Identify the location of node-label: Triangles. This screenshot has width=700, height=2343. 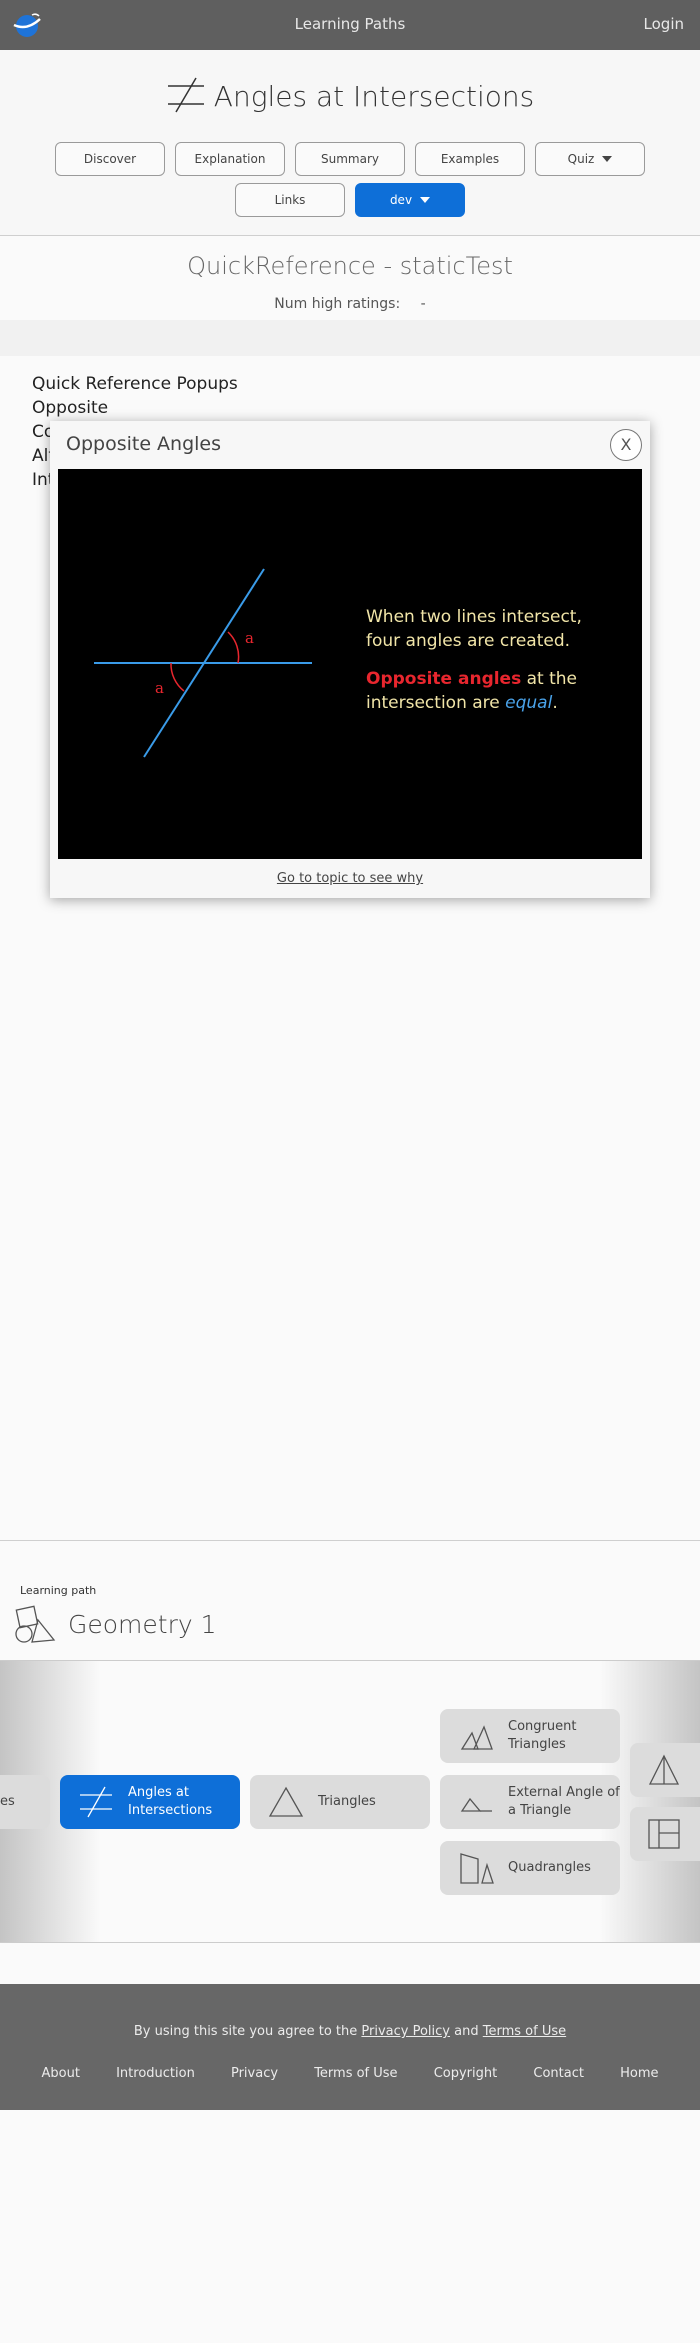
(347, 1801).